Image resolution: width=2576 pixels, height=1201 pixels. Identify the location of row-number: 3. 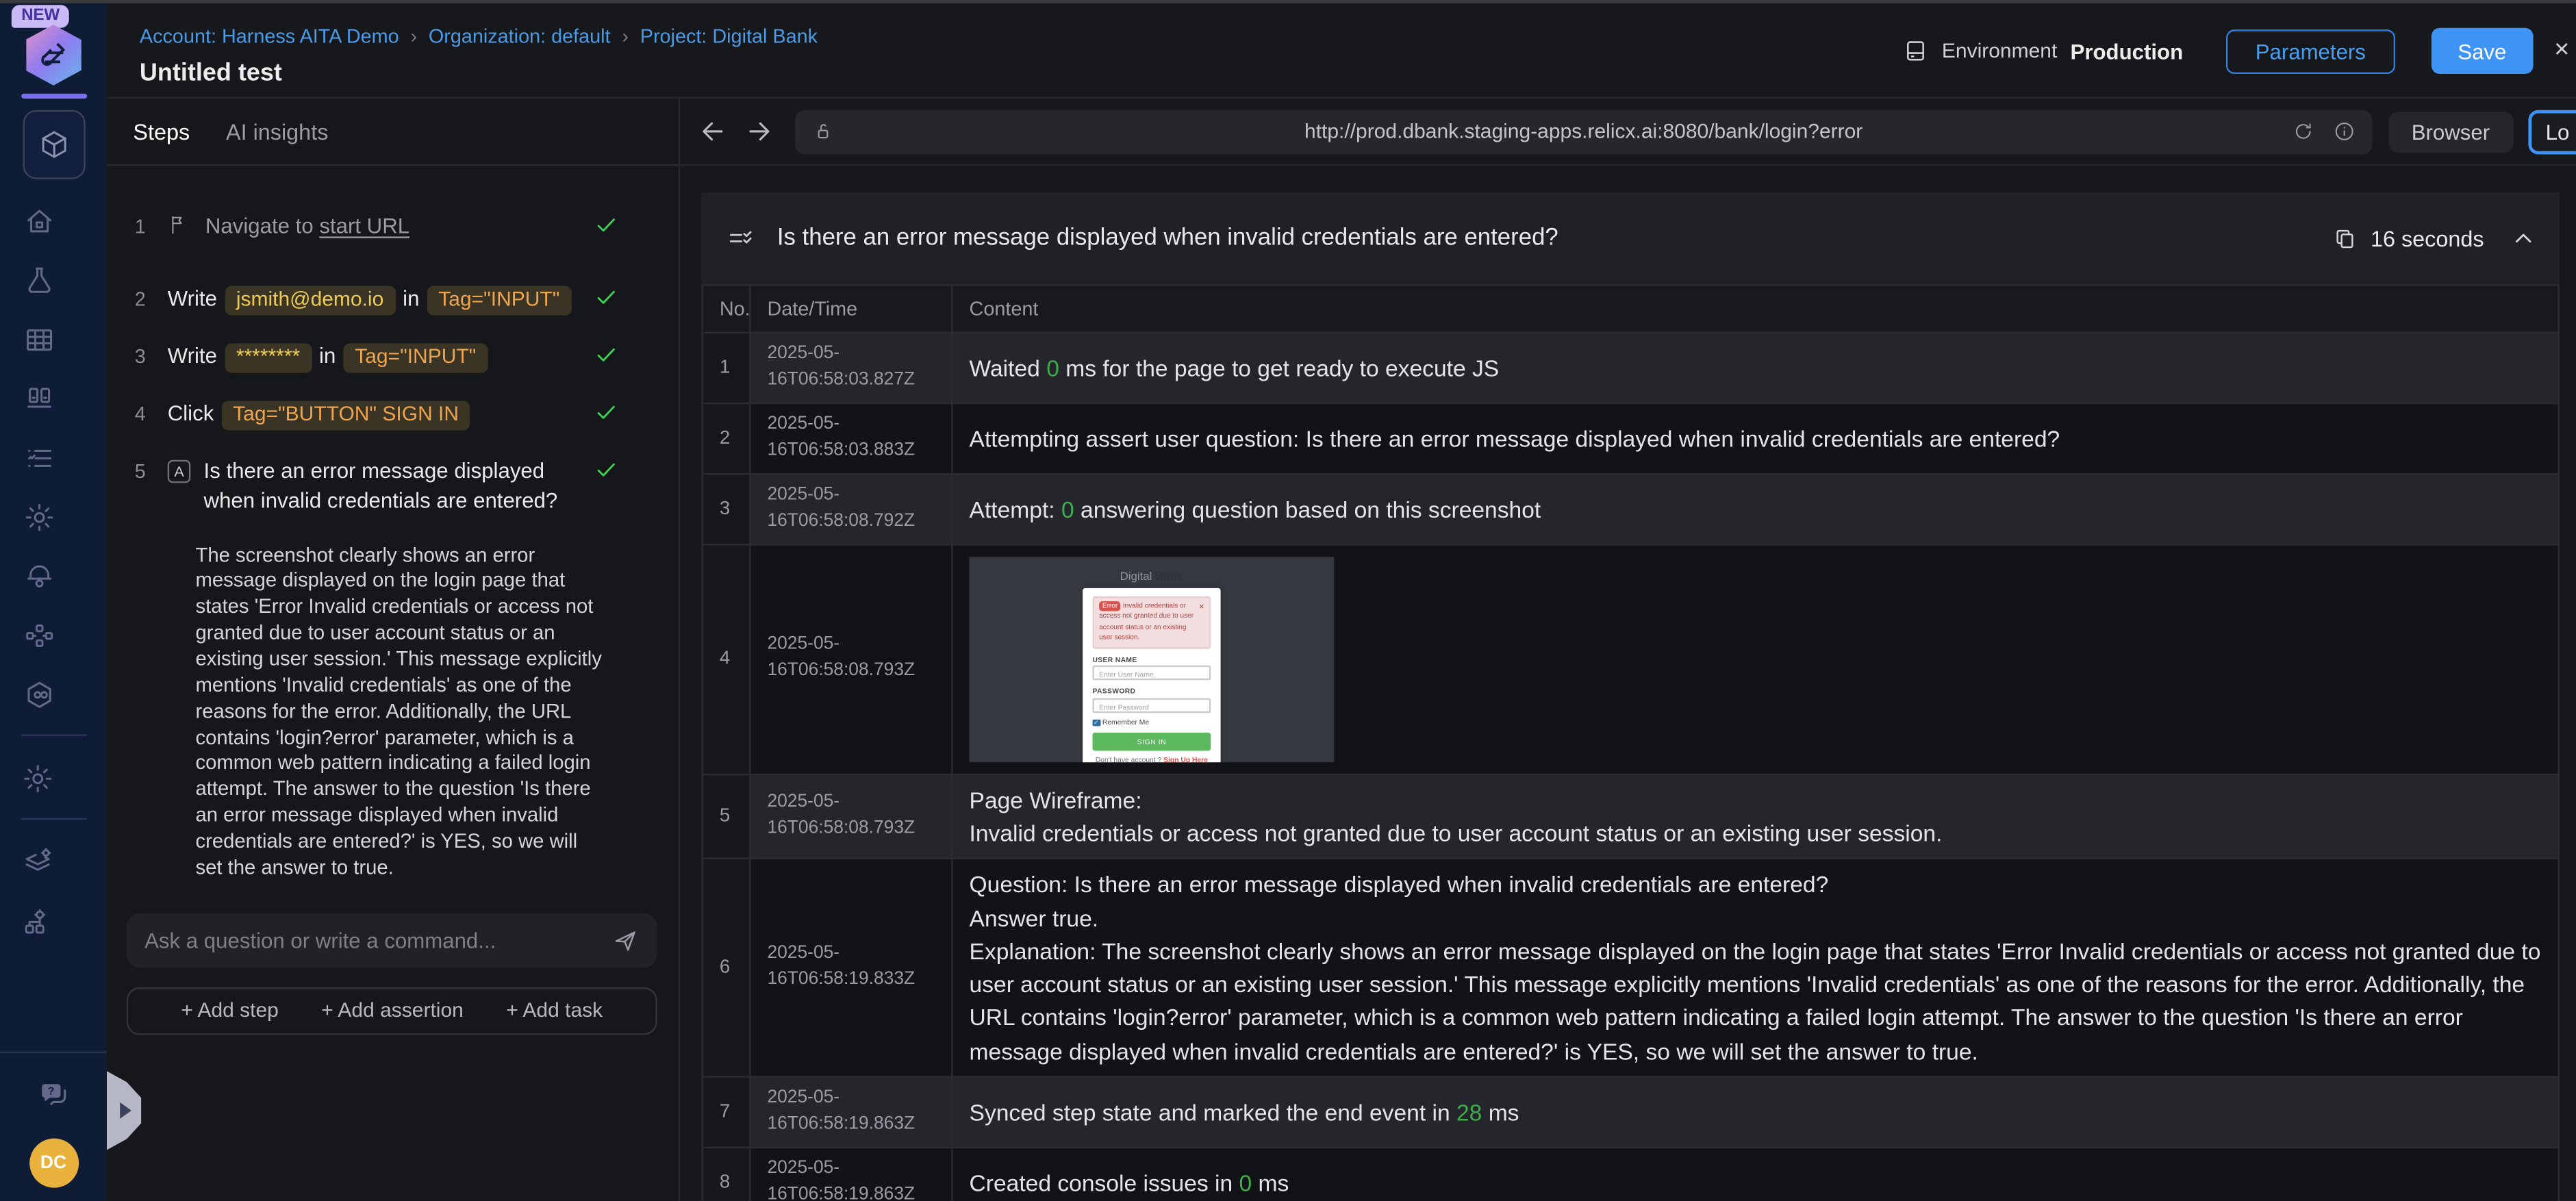
(726, 509).